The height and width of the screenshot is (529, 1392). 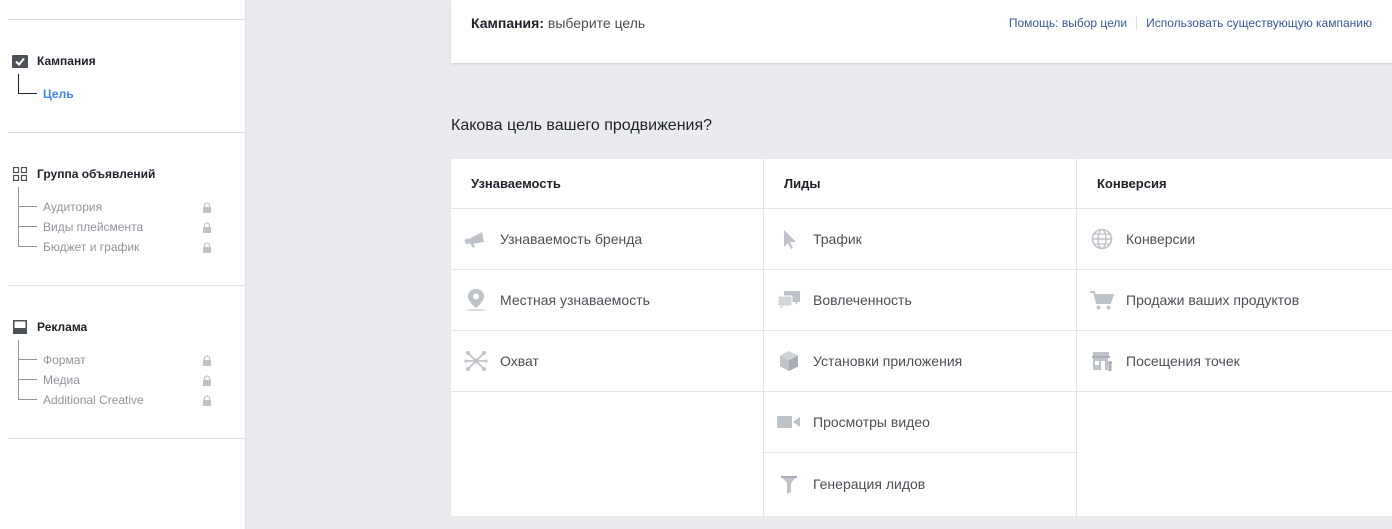 What do you see at coordinates (837, 239) in the screenshot?
I see `objective-label: Трафик` at bounding box center [837, 239].